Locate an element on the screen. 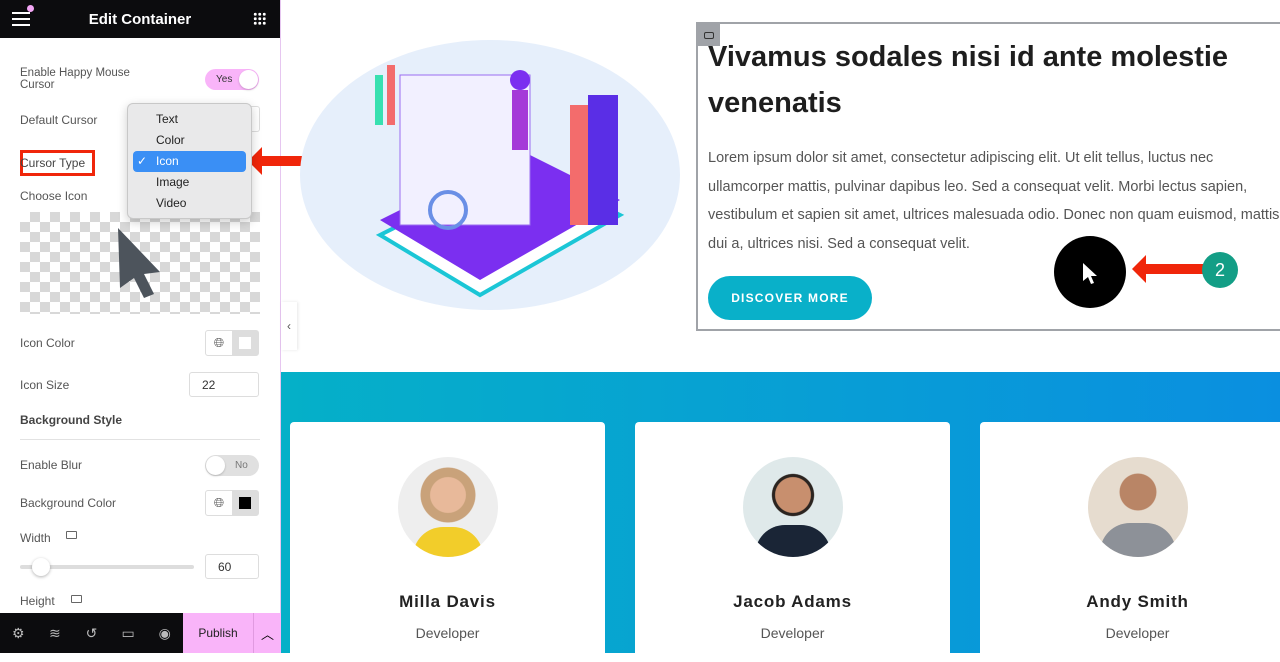 The image size is (1280, 662). width-slider is located at coordinates (107, 567).